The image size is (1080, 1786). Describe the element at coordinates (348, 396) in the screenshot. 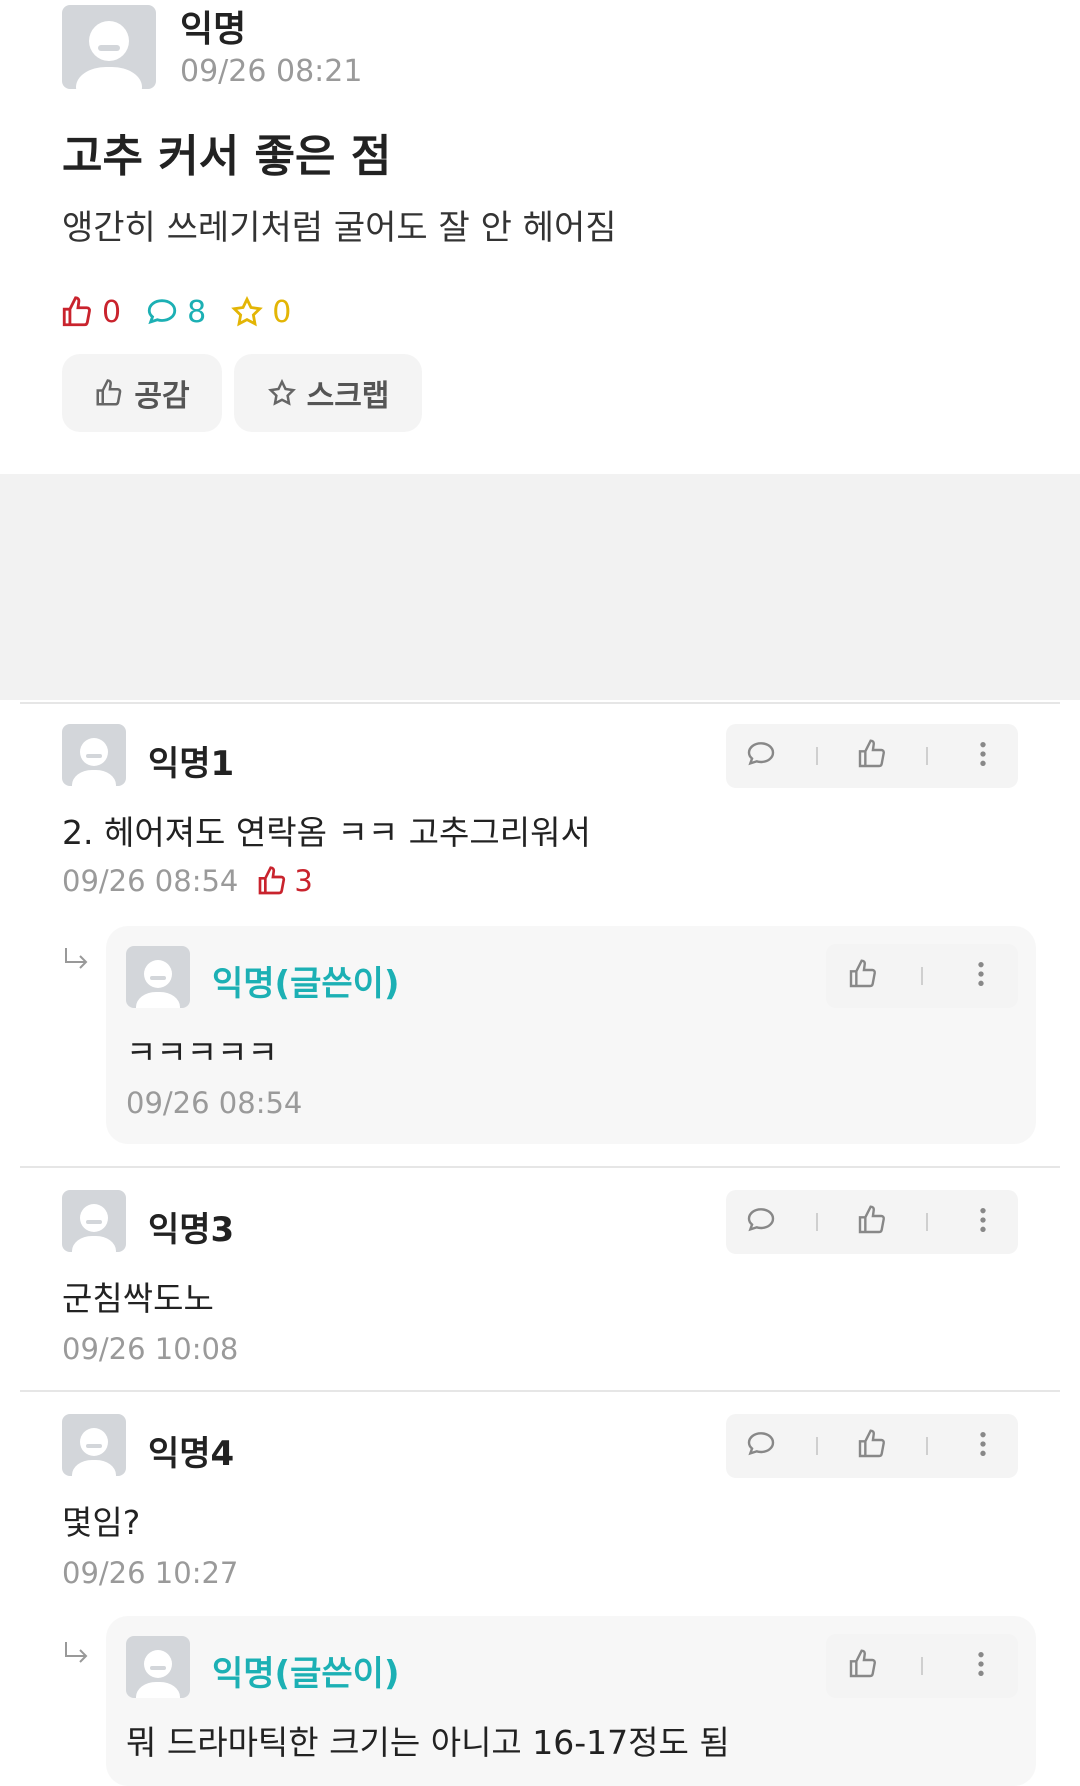

I see `scrap-button-label: 스크랩` at that location.